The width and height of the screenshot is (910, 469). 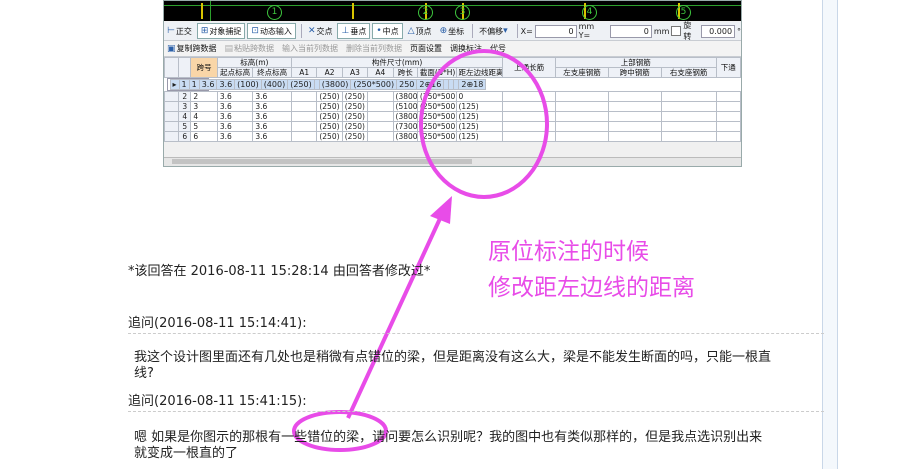 What do you see at coordinates (250, 49) in the screenshot?
I see `paste-span-button: ▤ 粘贴跨数据` at bounding box center [250, 49].